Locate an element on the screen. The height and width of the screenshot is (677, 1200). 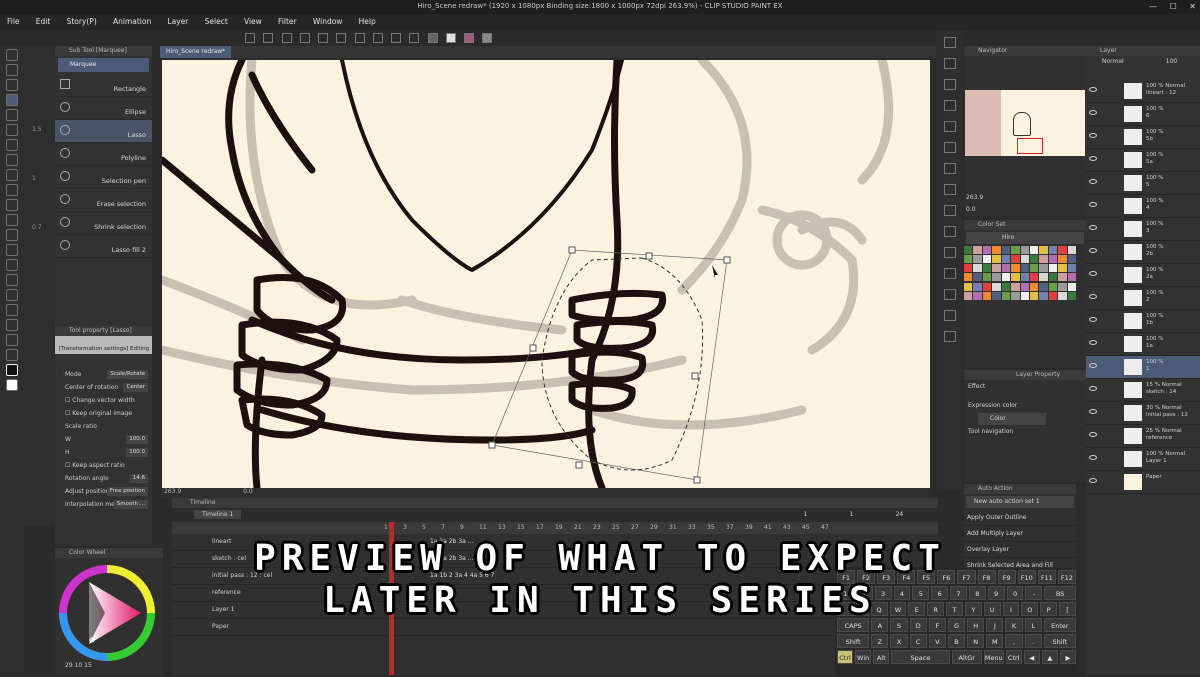
undo-icon is located at coordinates (250, 38).